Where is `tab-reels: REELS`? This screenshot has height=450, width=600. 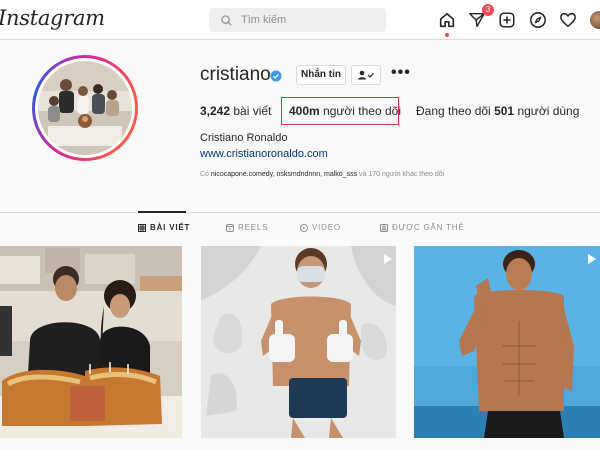 tab-reels: REELS is located at coordinates (247, 227).